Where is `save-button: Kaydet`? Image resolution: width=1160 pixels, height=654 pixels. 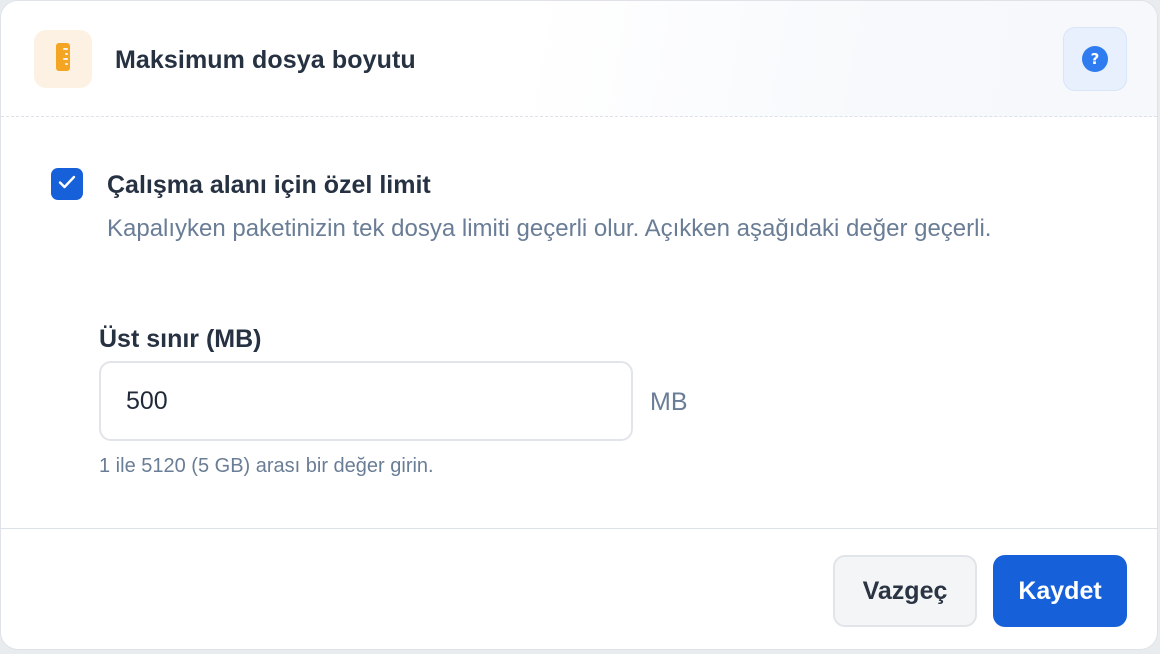 save-button: Kaydet is located at coordinates (1060, 591).